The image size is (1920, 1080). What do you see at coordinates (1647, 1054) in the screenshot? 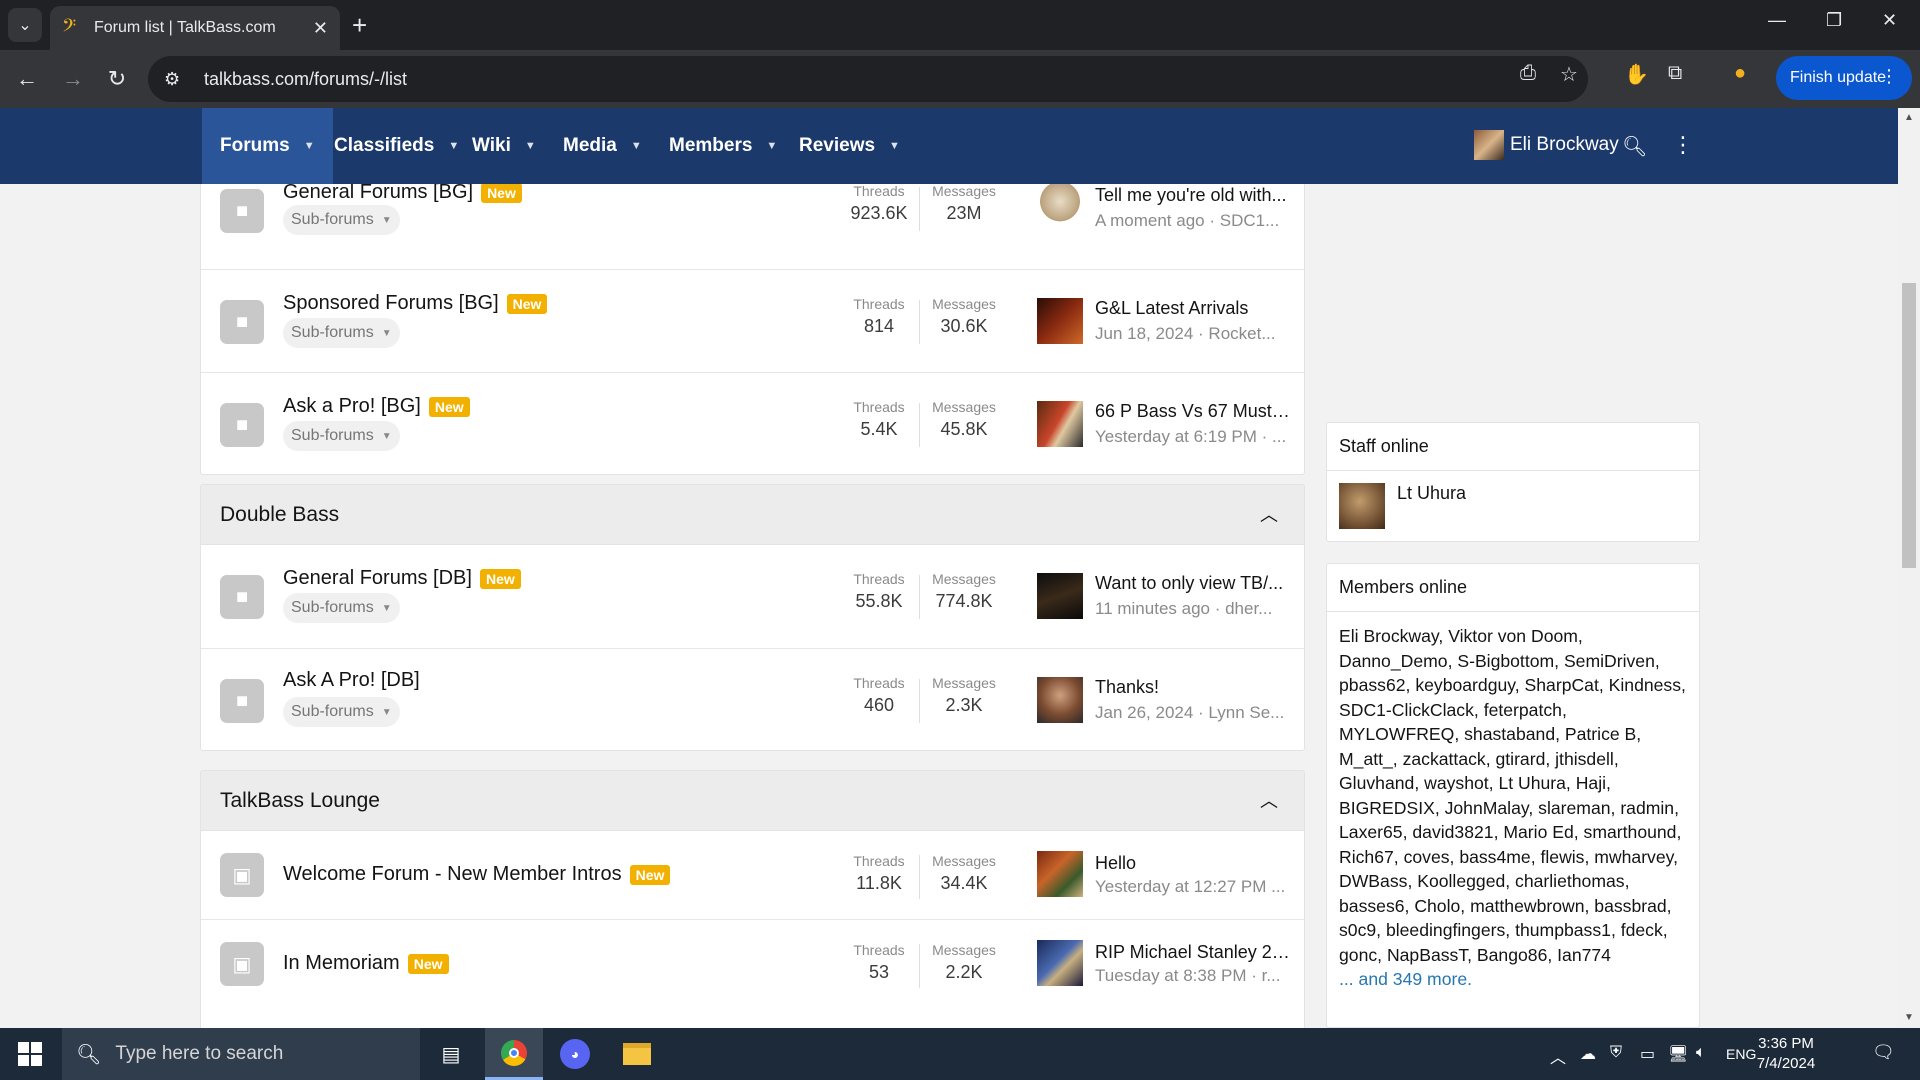
I see `battery-icon: ▭` at bounding box center [1647, 1054].